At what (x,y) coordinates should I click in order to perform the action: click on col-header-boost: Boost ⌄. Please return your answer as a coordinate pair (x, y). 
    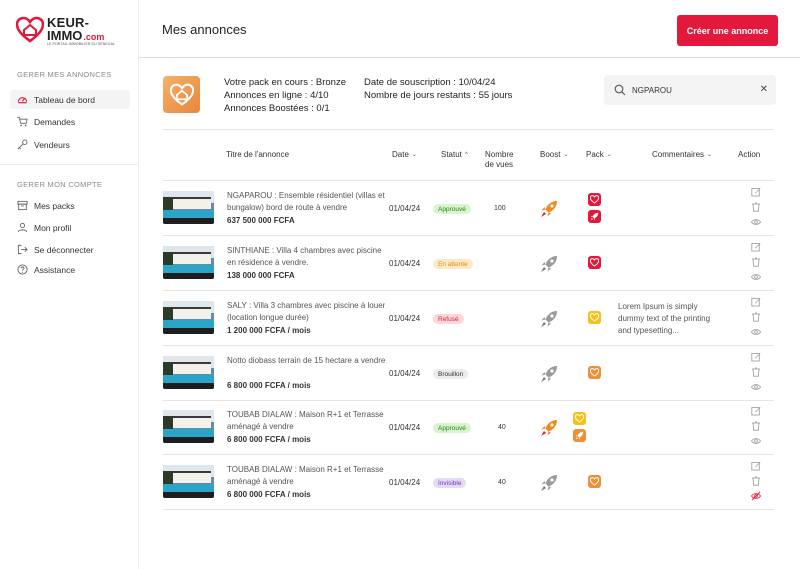
    Looking at the image, I should click on (554, 154).